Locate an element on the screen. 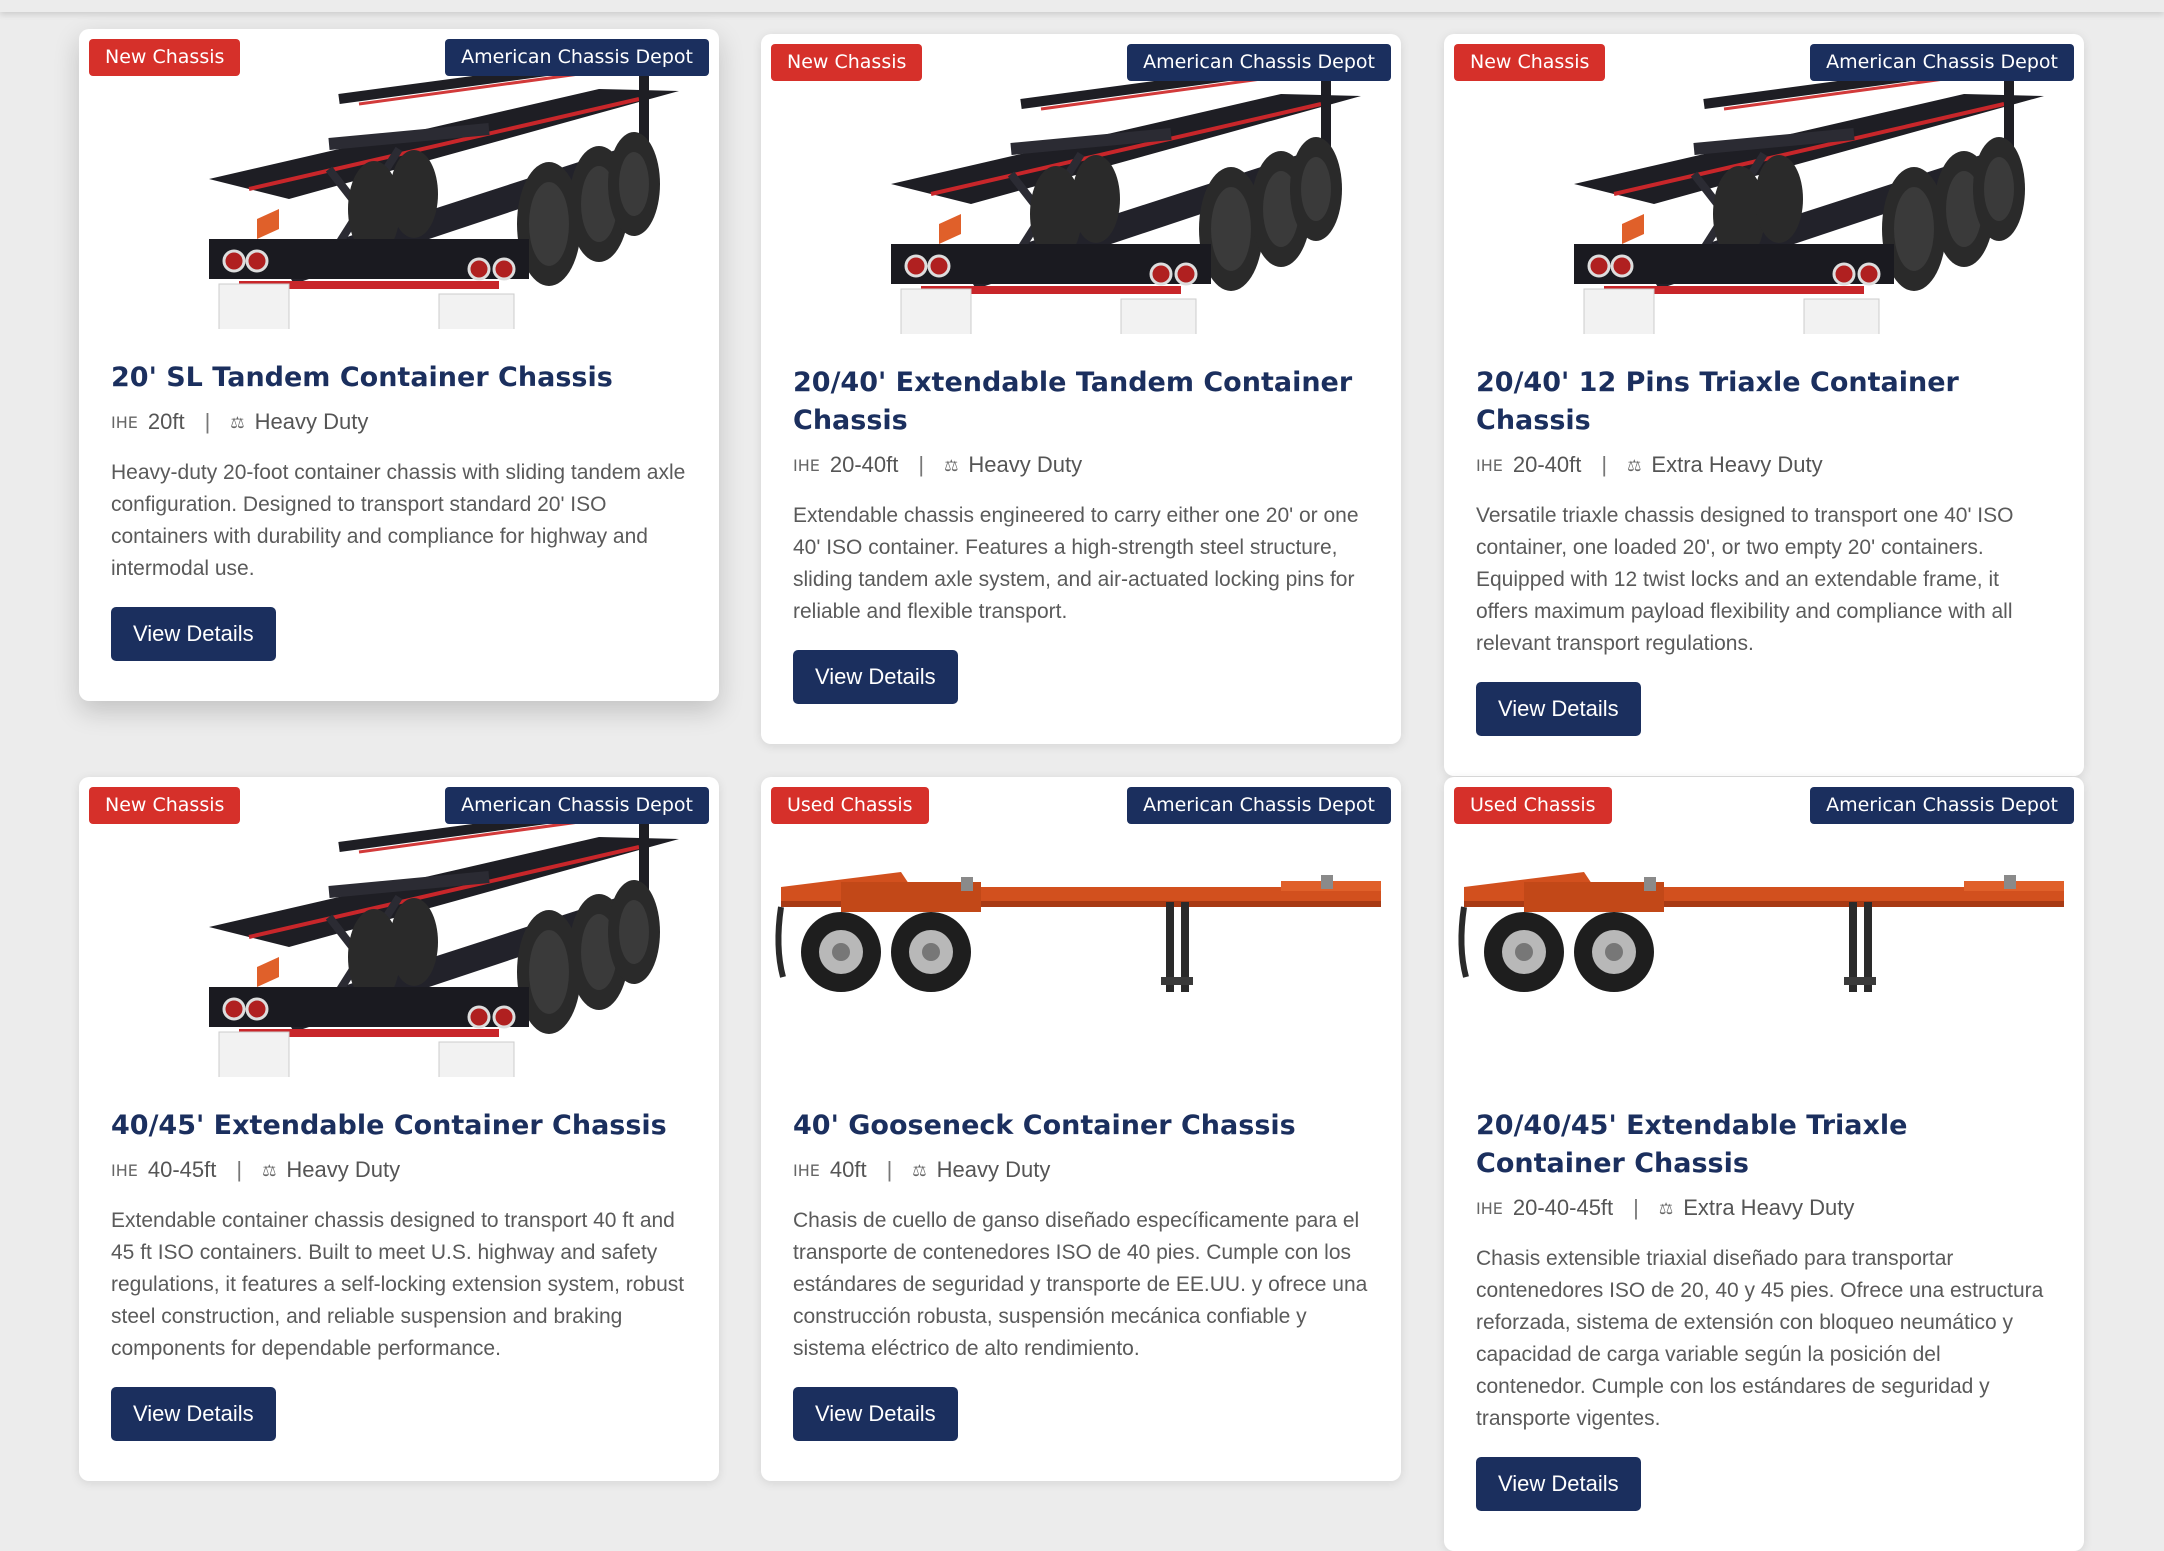 This screenshot has width=2164, height=1551. product-specs: IHE 20-40ft | ⚖ Heavy Duty is located at coordinates (1081, 465).